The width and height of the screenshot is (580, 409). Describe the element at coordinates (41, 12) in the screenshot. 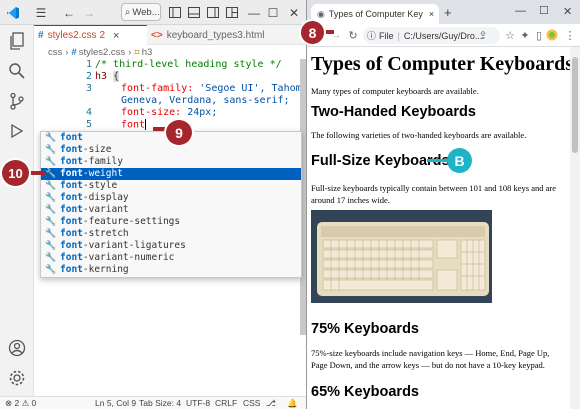

I see `menu-icon: ☰` at that location.